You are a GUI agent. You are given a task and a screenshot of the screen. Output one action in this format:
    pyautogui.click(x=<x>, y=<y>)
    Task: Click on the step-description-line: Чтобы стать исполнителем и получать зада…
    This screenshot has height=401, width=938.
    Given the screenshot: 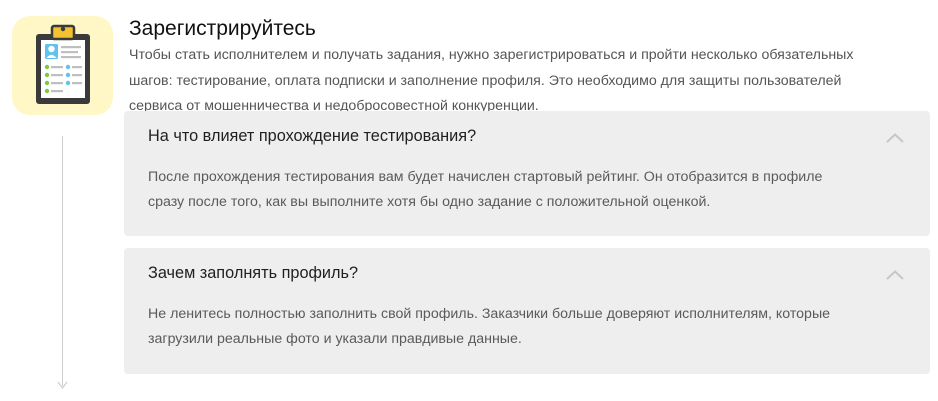 What is the action you would take?
    pyautogui.click(x=491, y=55)
    